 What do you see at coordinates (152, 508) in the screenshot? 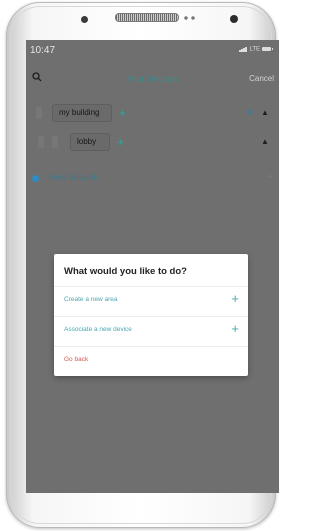
I see `phone-chin` at bounding box center [152, 508].